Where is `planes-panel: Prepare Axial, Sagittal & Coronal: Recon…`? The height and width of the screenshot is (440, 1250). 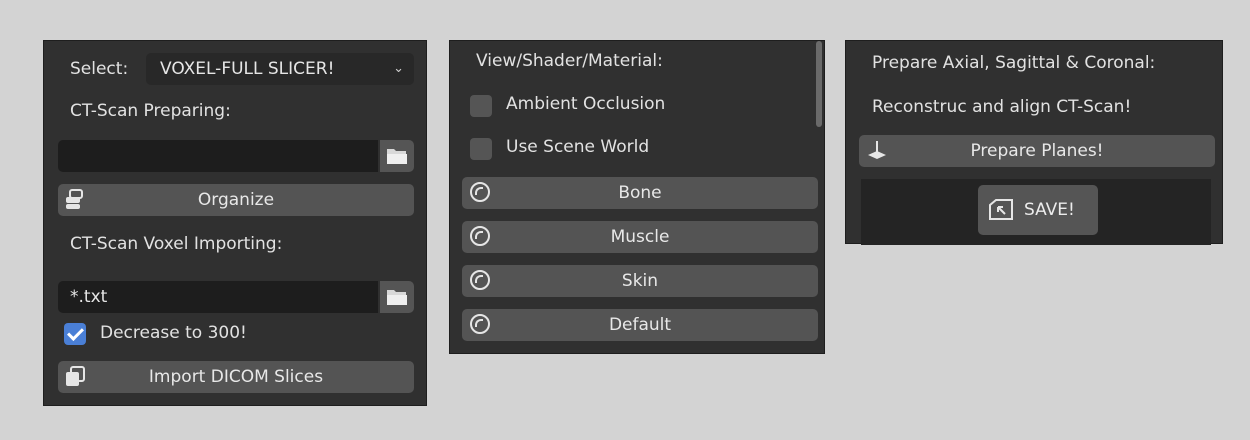
planes-panel: Prepare Axial, Sagittal & Coronal: Recon… is located at coordinates (1034, 142).